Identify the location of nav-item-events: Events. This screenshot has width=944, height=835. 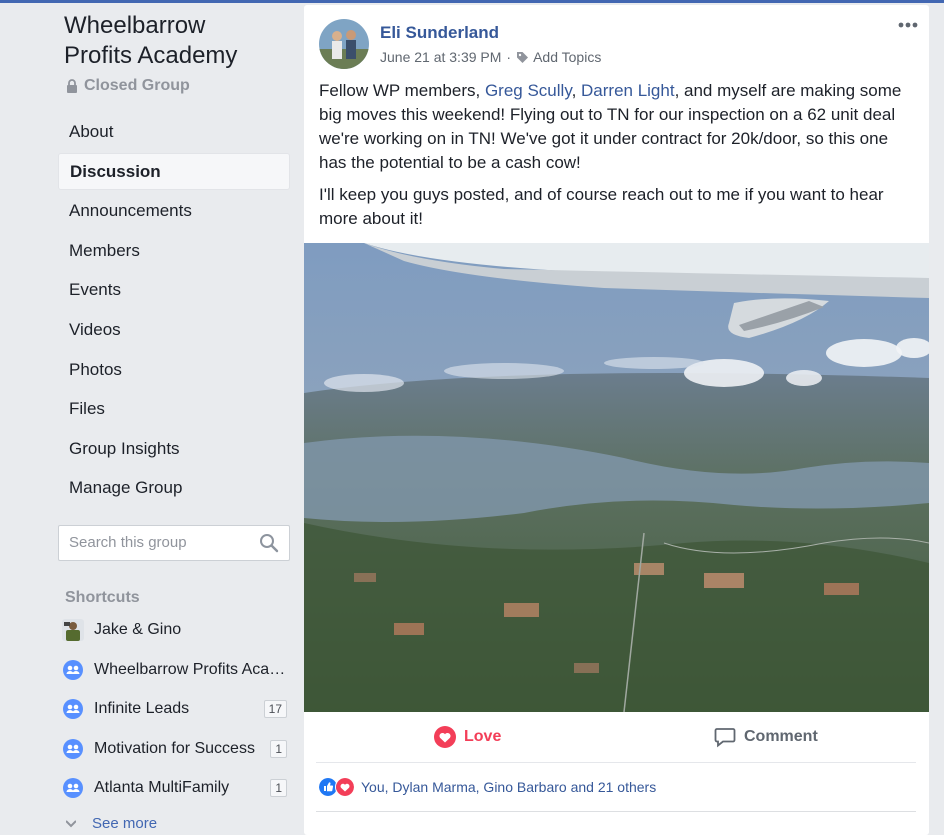
(174, 289).